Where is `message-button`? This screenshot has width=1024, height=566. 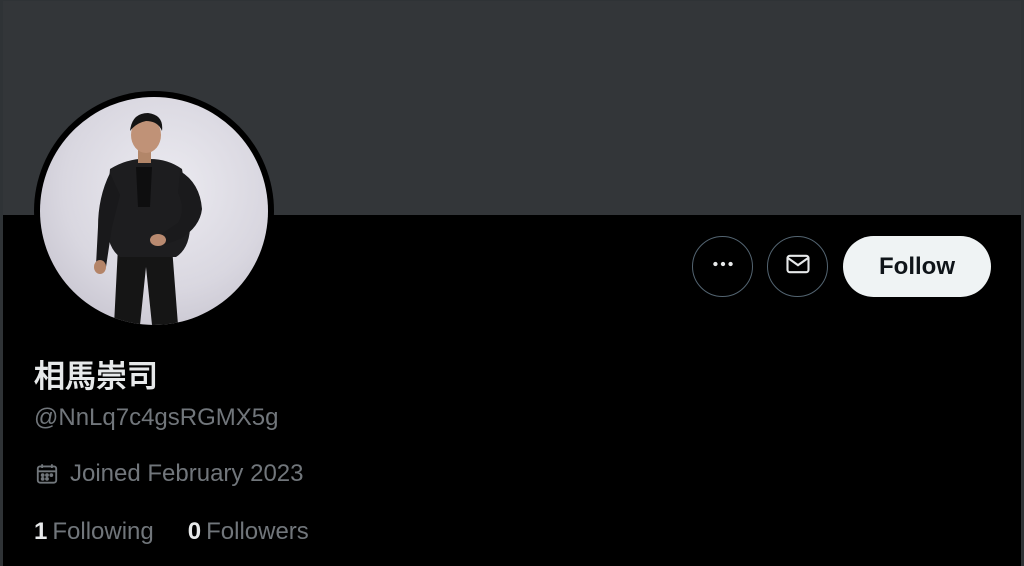 message-button is located at coordinates (798, 266).